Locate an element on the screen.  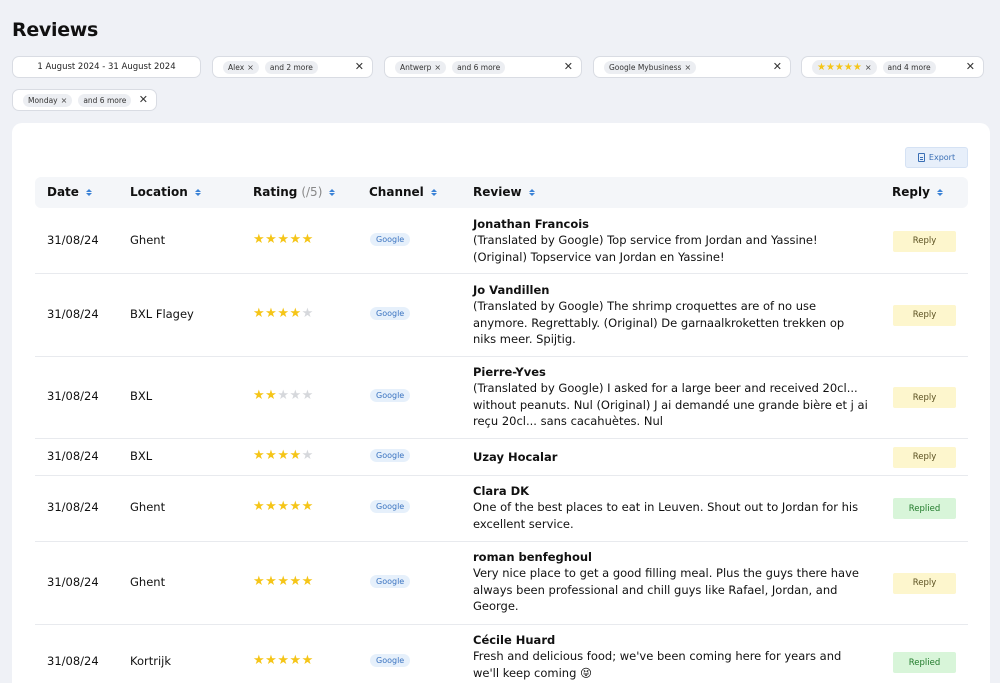
location-filter: Antwerp × and 6 more ✕ is located at coordinates (483, 67).